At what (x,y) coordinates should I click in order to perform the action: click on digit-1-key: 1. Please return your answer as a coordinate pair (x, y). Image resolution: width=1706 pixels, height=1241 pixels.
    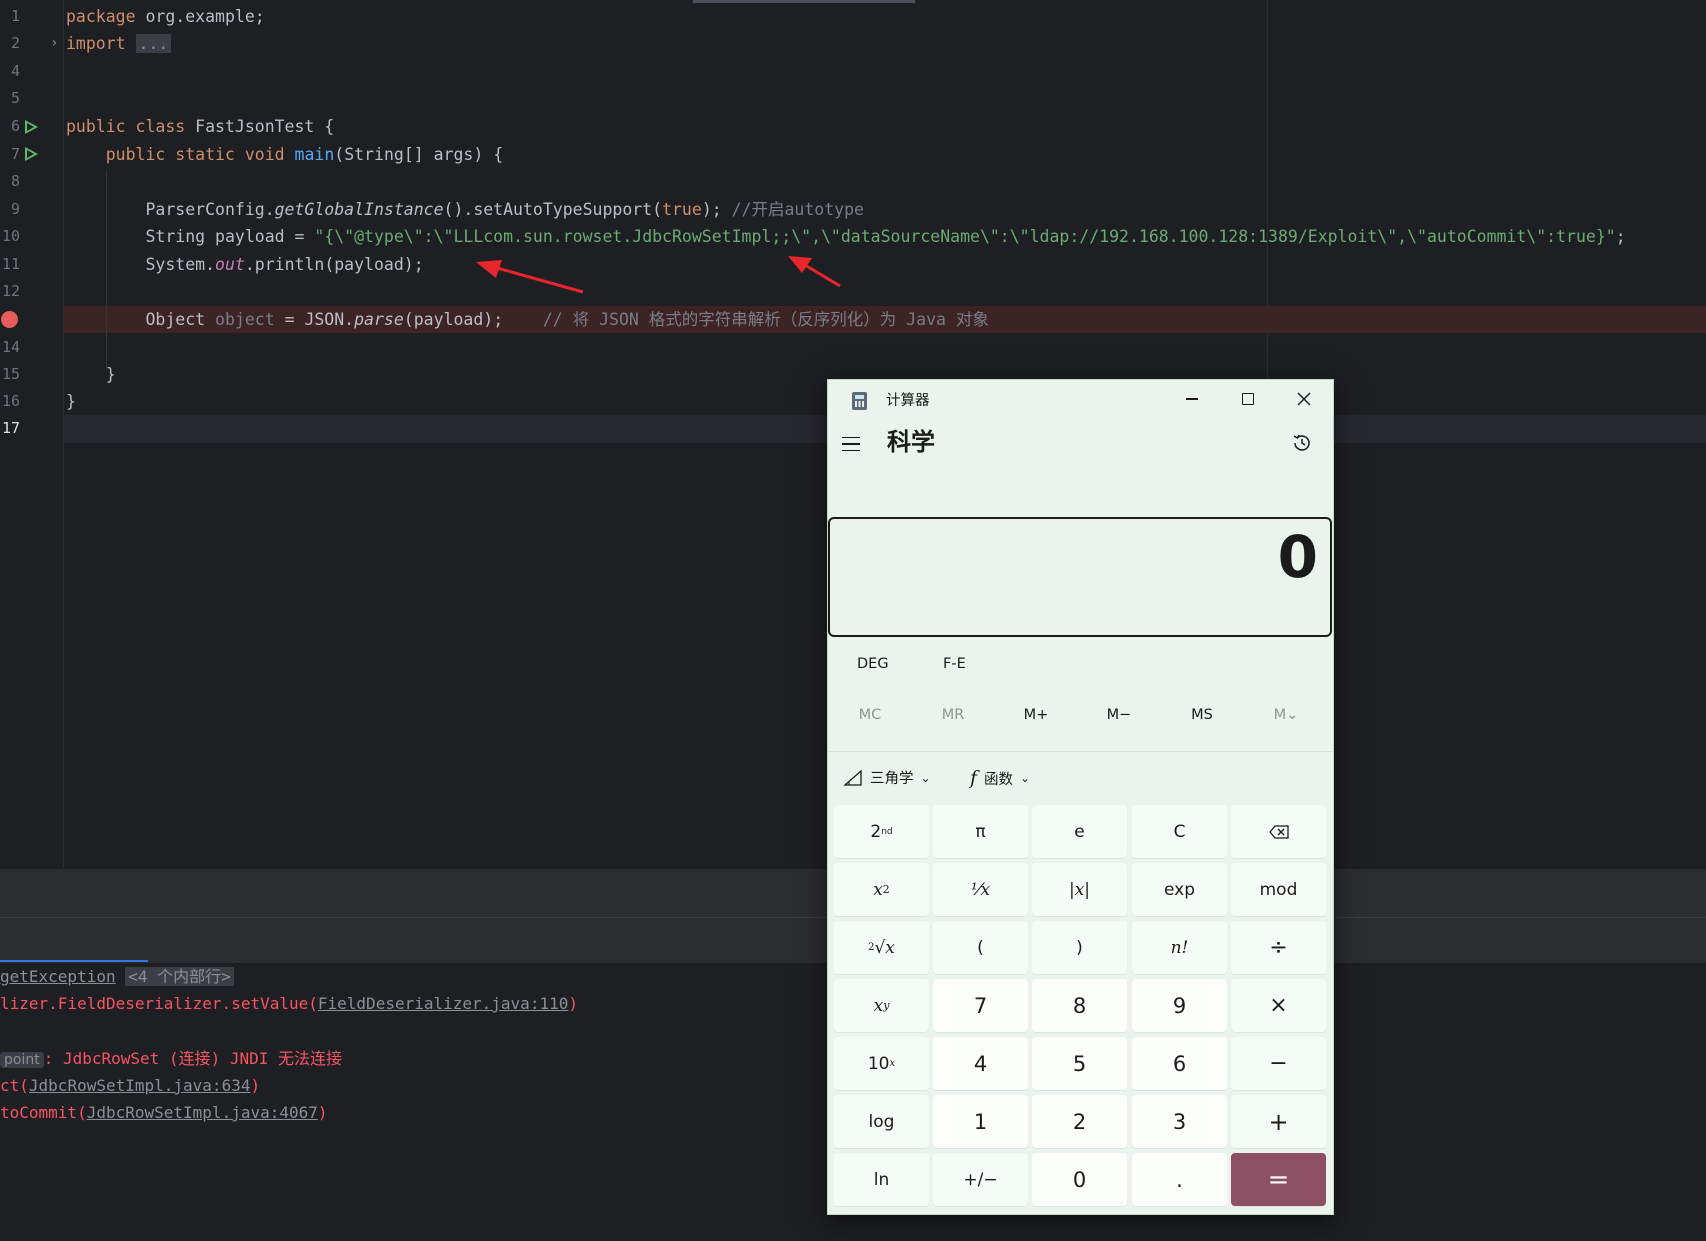
    Looking at the image, I should click on (980, 1121).